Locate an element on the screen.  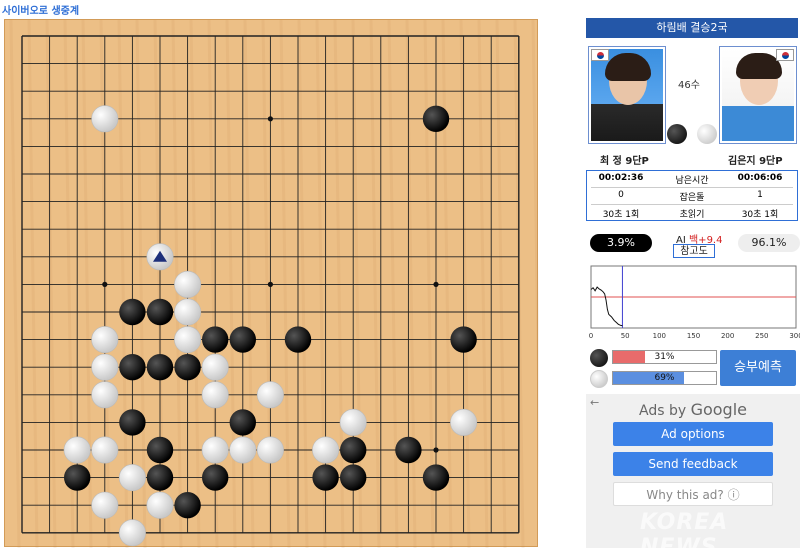
white-winrate-badge: 96.1% is located at coordinates (769, 243).